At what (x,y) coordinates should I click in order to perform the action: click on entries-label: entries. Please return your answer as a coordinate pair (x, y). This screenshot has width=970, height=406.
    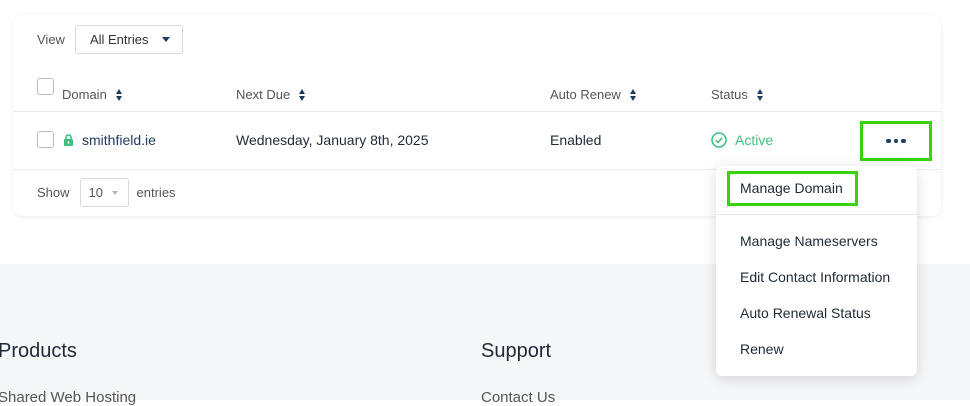
    Looking at the image, I should click on (156, 192).